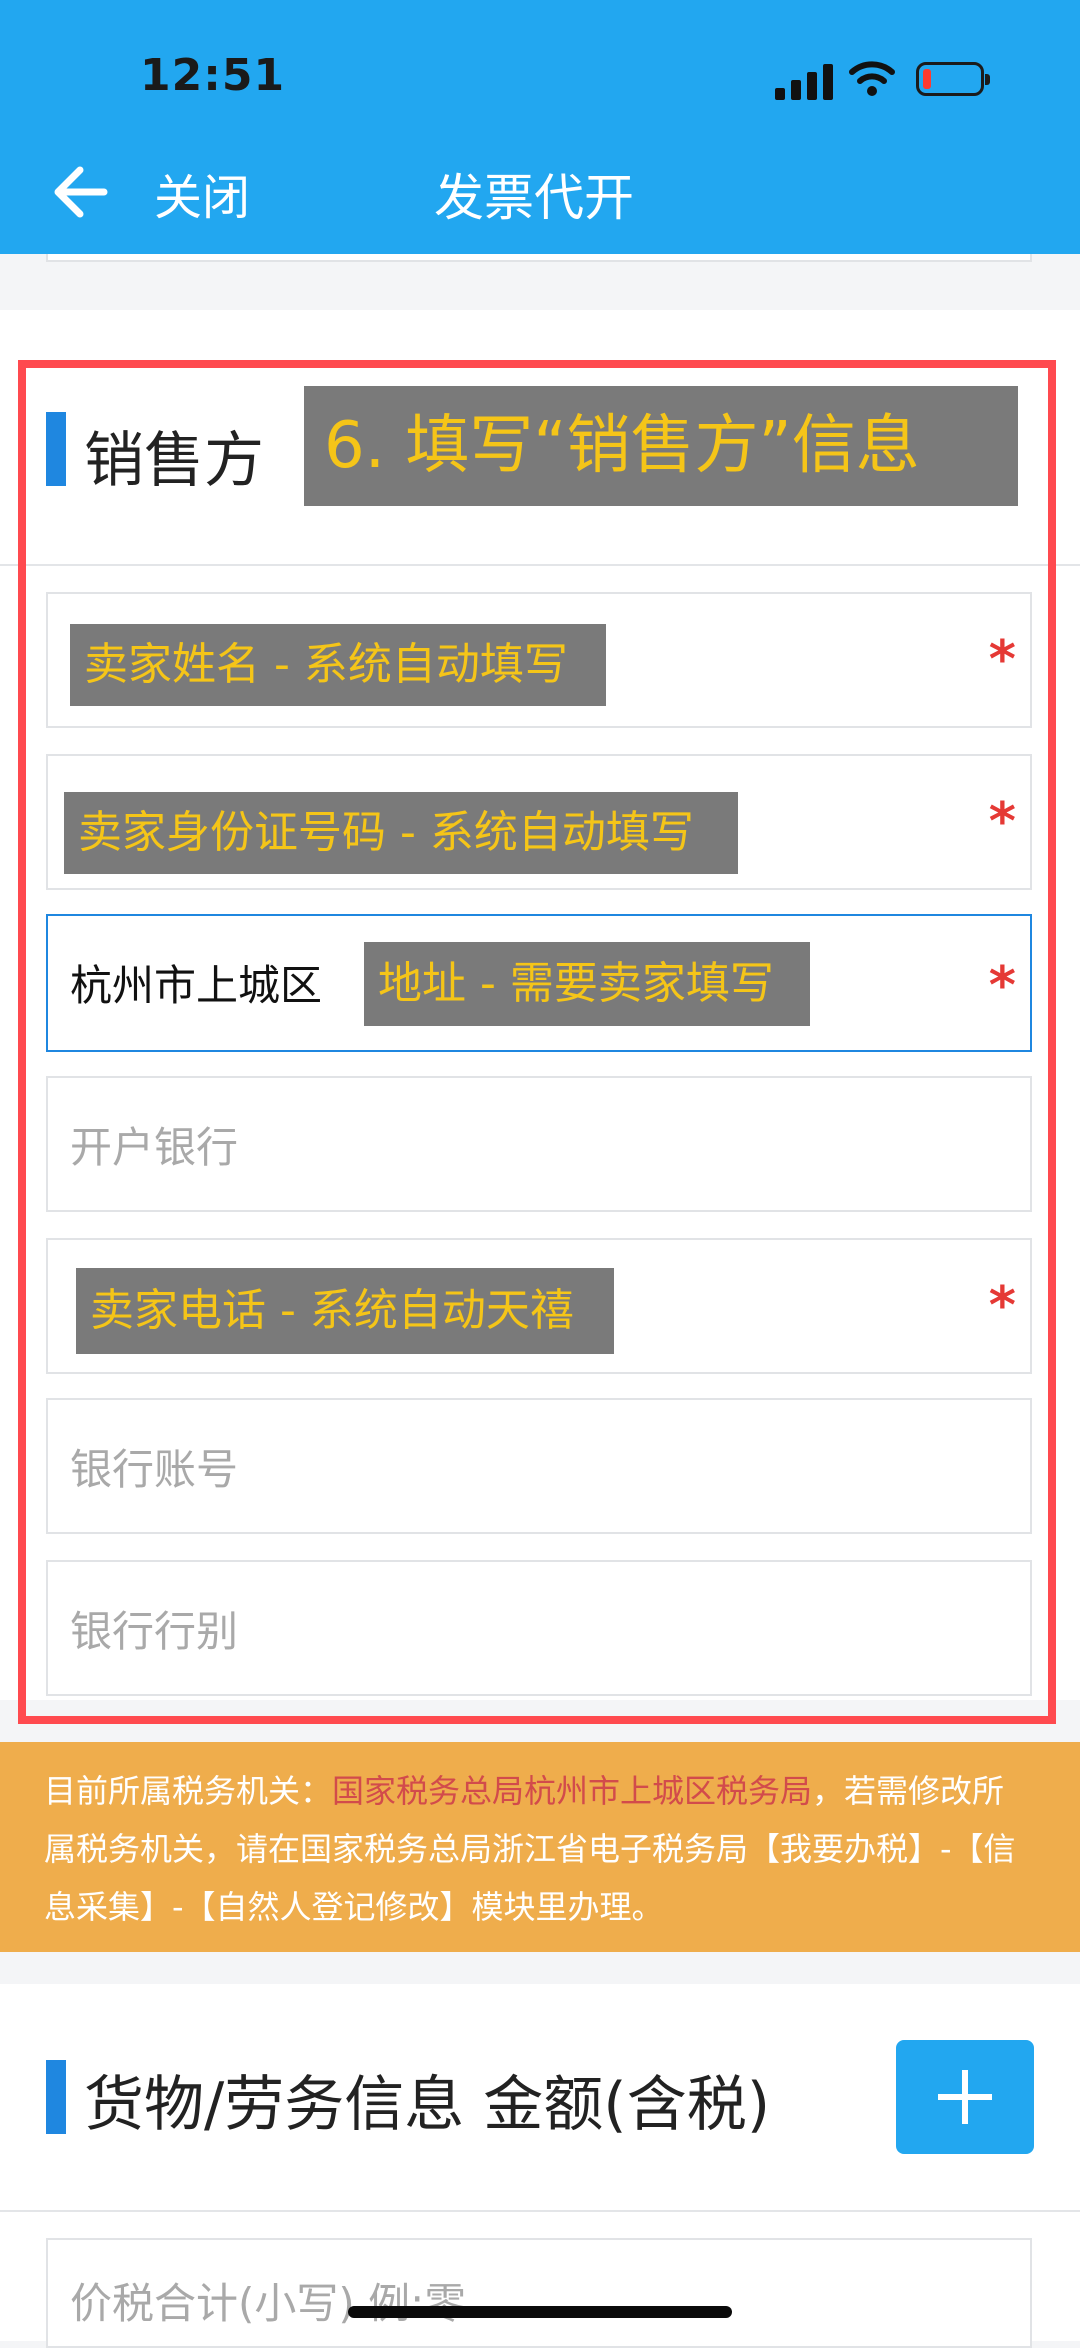 The height and width of the screenshot is (2348, 1080). What do you see at coordinates (539, 258) in the screenshot?
I see `previous-field-edge` at bounding box center [539, 258].